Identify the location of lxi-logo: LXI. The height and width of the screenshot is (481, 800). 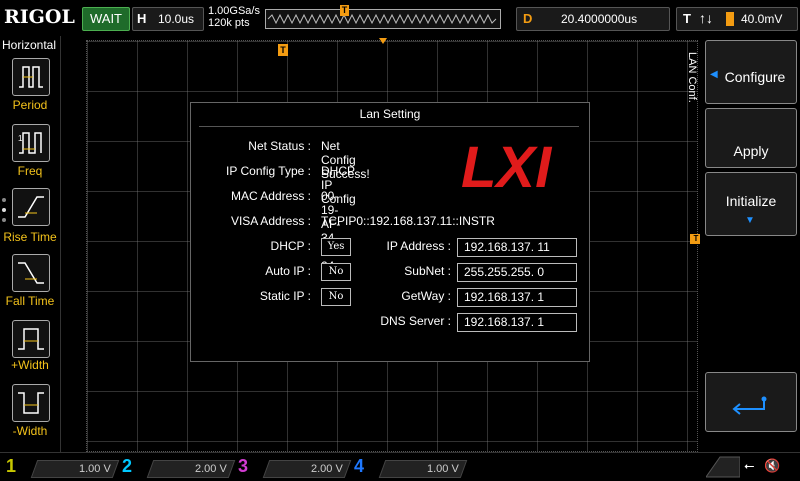
(507, 165).